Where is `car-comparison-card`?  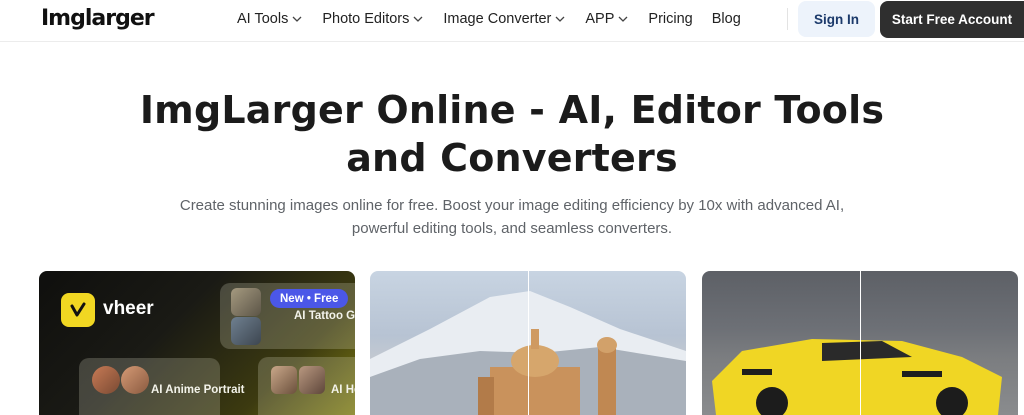 car-comparison-card is located at coordinates (860, 343).